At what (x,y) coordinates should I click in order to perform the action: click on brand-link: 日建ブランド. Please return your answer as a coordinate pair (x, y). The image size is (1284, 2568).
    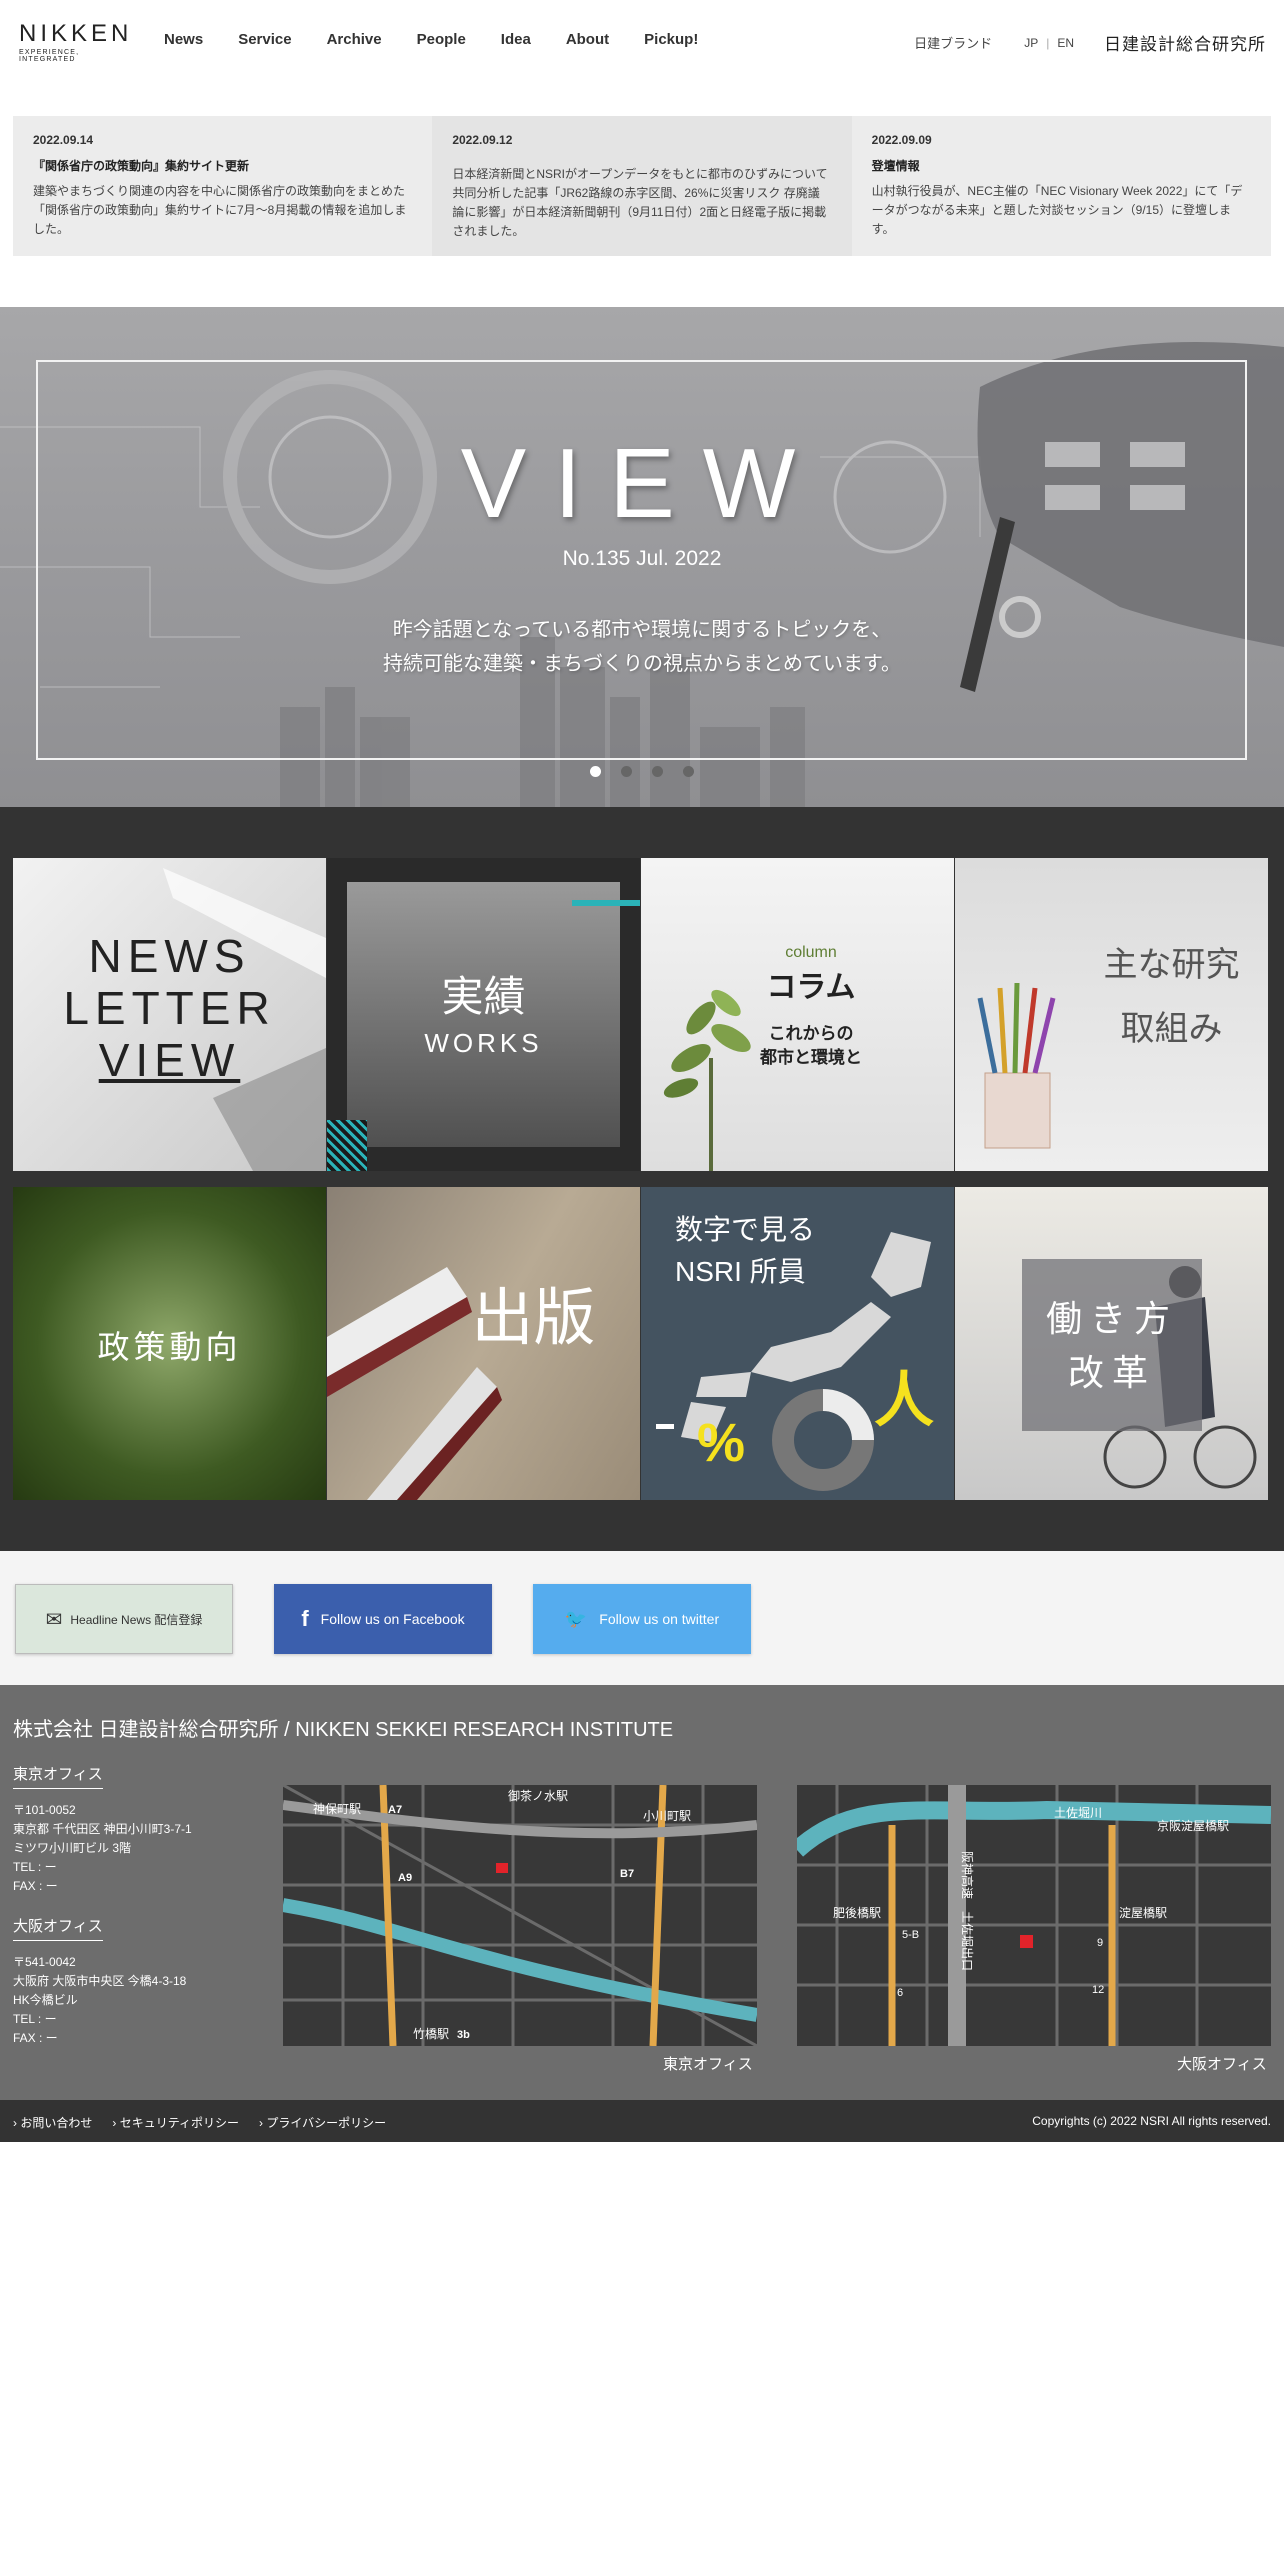
    Looking at the image, I should click on (953, 42).